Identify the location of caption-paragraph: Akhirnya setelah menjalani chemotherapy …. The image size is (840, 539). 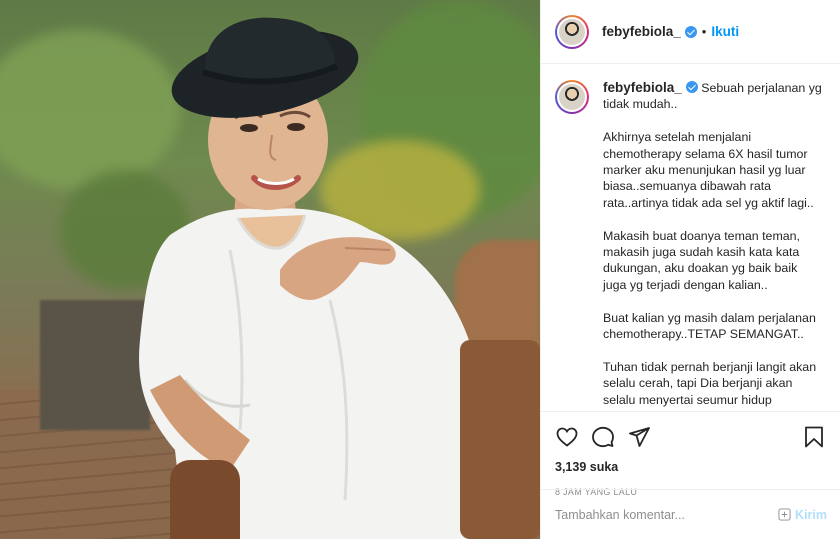
(708, 170).